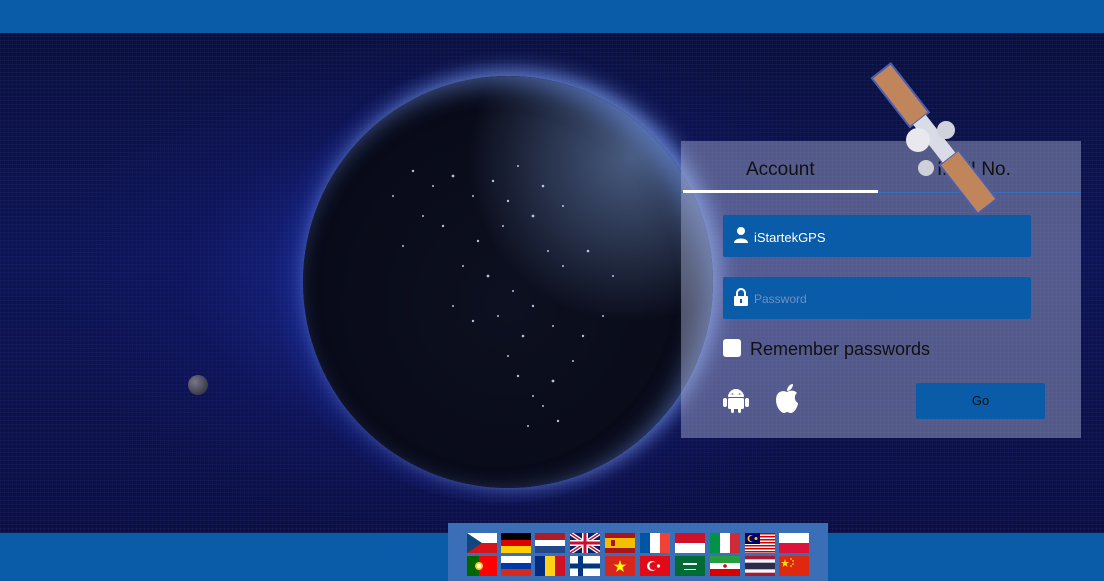  Describe the element at coordinates (736, 399) in the screenshot. I see `android-icon` at that location.